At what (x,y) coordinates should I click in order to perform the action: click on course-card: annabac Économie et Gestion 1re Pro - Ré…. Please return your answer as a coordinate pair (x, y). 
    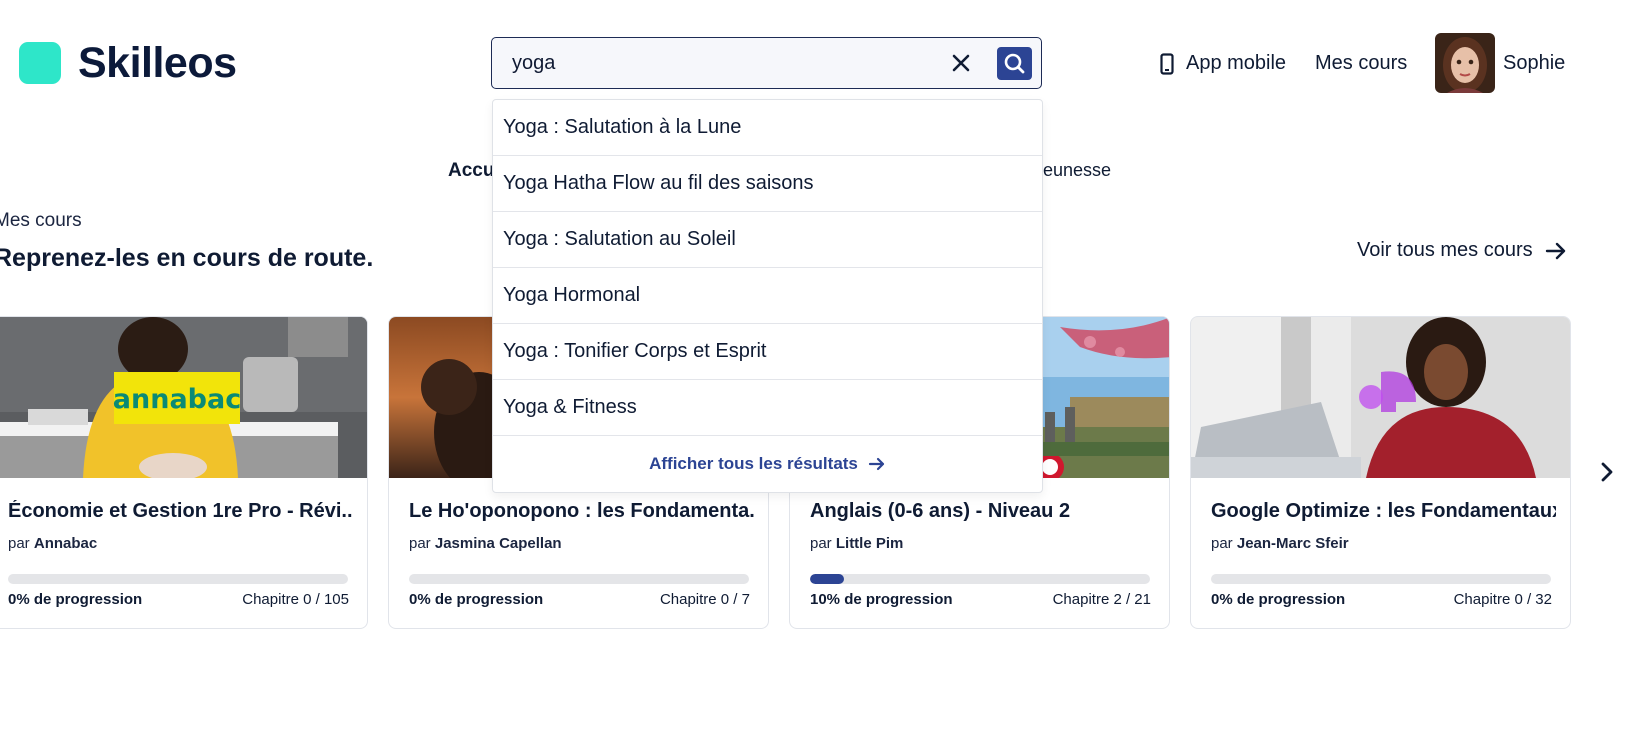
    Looking at the image, I should click on (184, 472).